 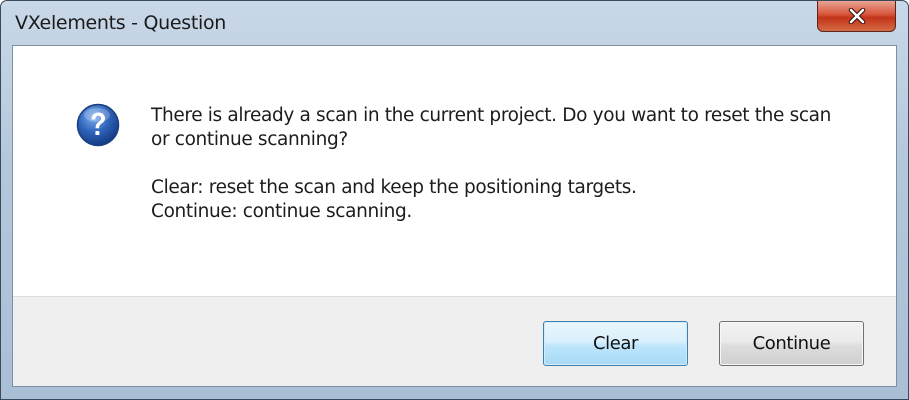 What do you see at coordinates (249, 139) in the screenshot?
I see `message-line-2: or continue scanning?` at bounding box center [249, 139].